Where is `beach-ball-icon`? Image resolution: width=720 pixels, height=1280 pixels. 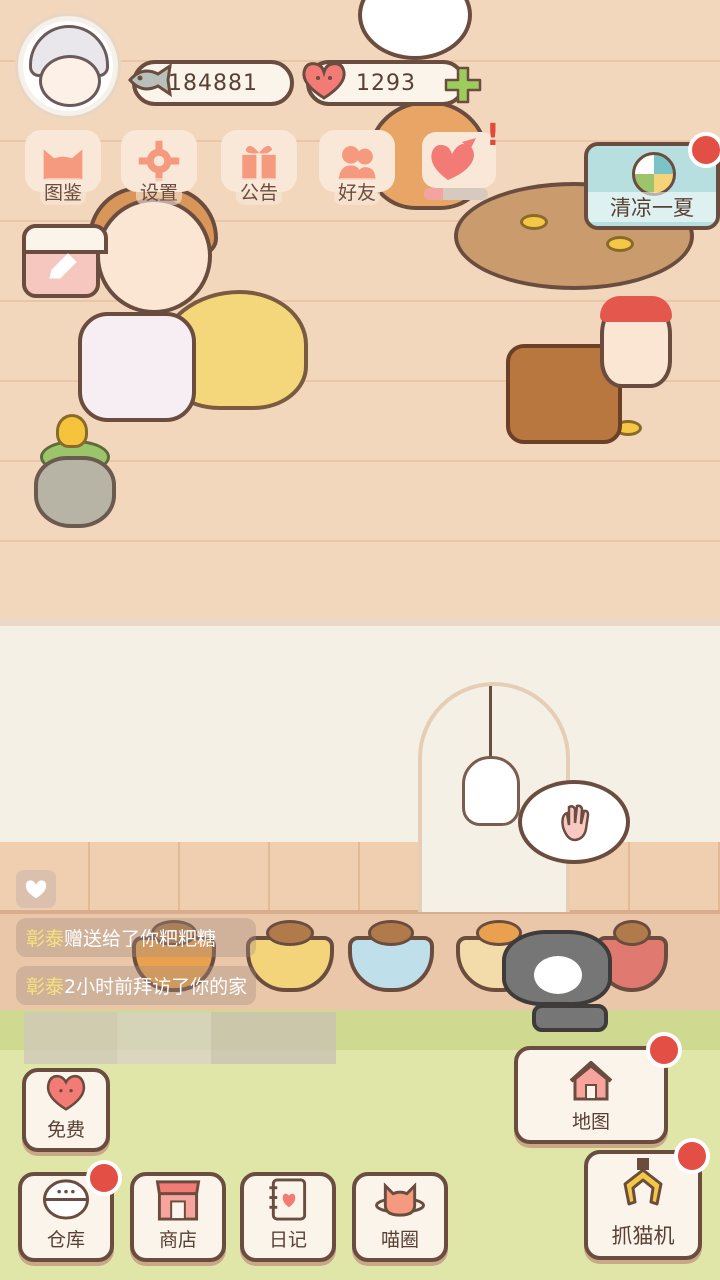
beach-ball-icon is located at coordinates (654, 174).